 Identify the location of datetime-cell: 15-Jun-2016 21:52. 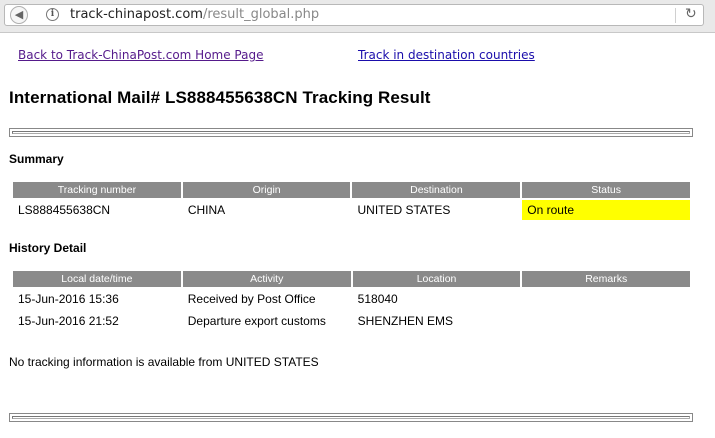
(68, 321).